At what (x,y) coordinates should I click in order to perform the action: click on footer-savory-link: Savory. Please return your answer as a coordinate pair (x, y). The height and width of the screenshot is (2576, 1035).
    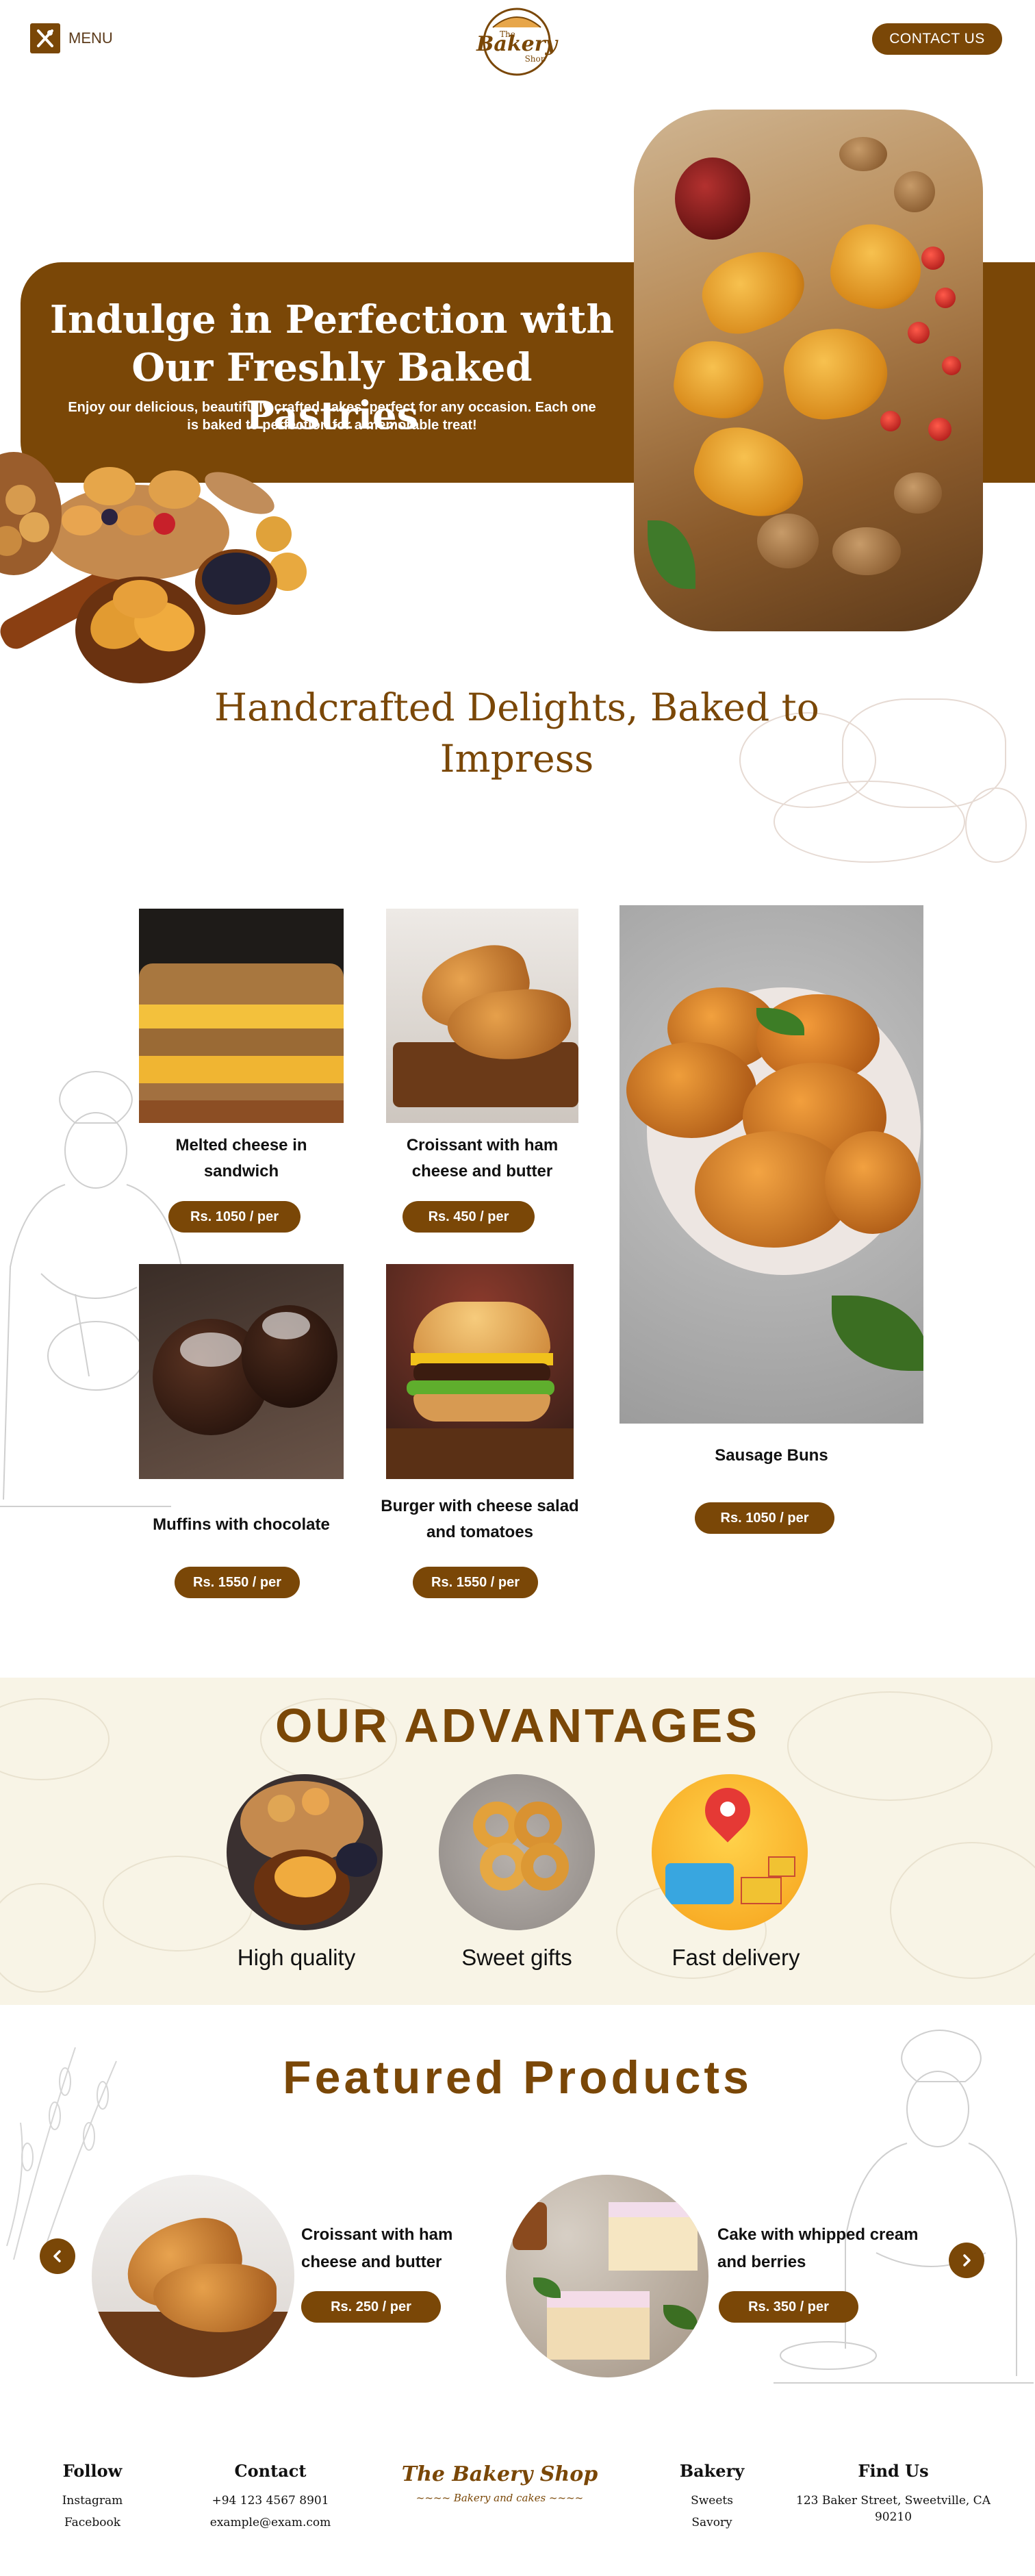
    Looking at the image, I should click on (712, 2522).